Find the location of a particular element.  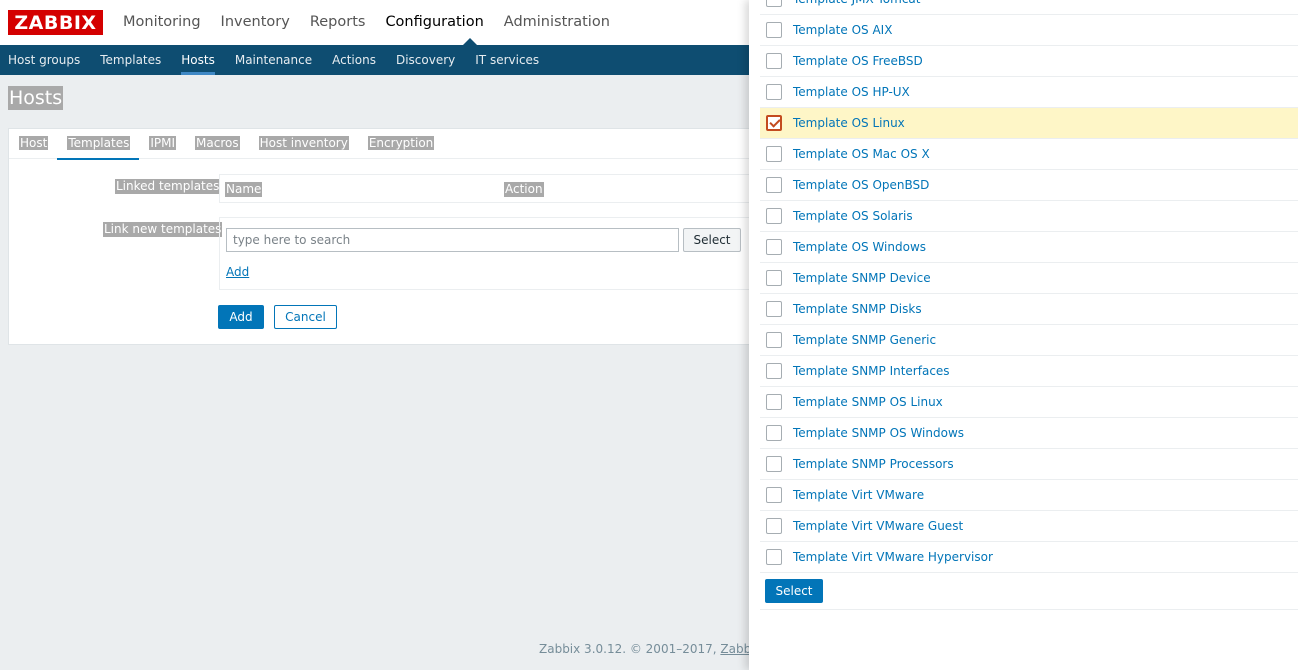

template-row: Template SNMP Device is located at coordinates (1029, 278).